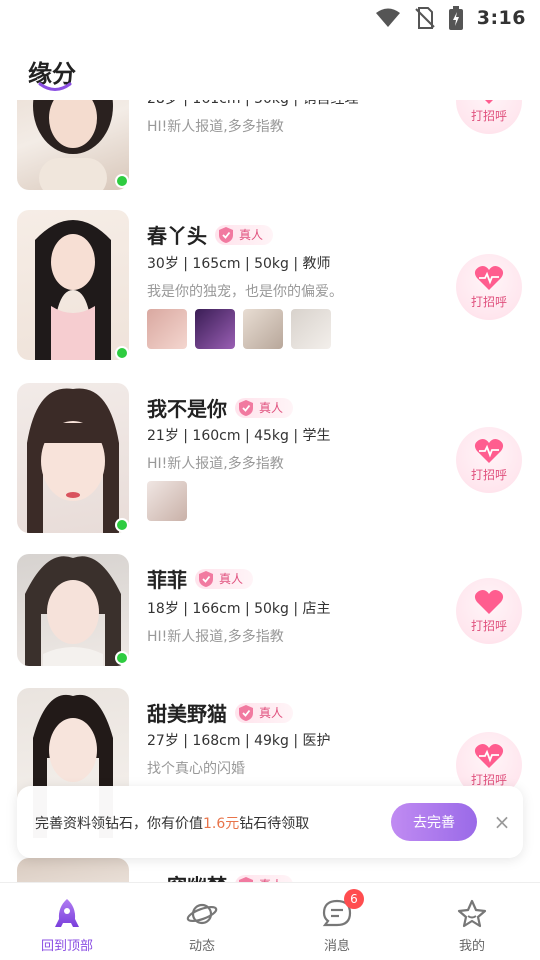 This screenshot has width=540, height=960. What do you see at coordinates (270, 19) in the screenshot?
I see `status-bar: 3:16` at bounding box center [270, 19].